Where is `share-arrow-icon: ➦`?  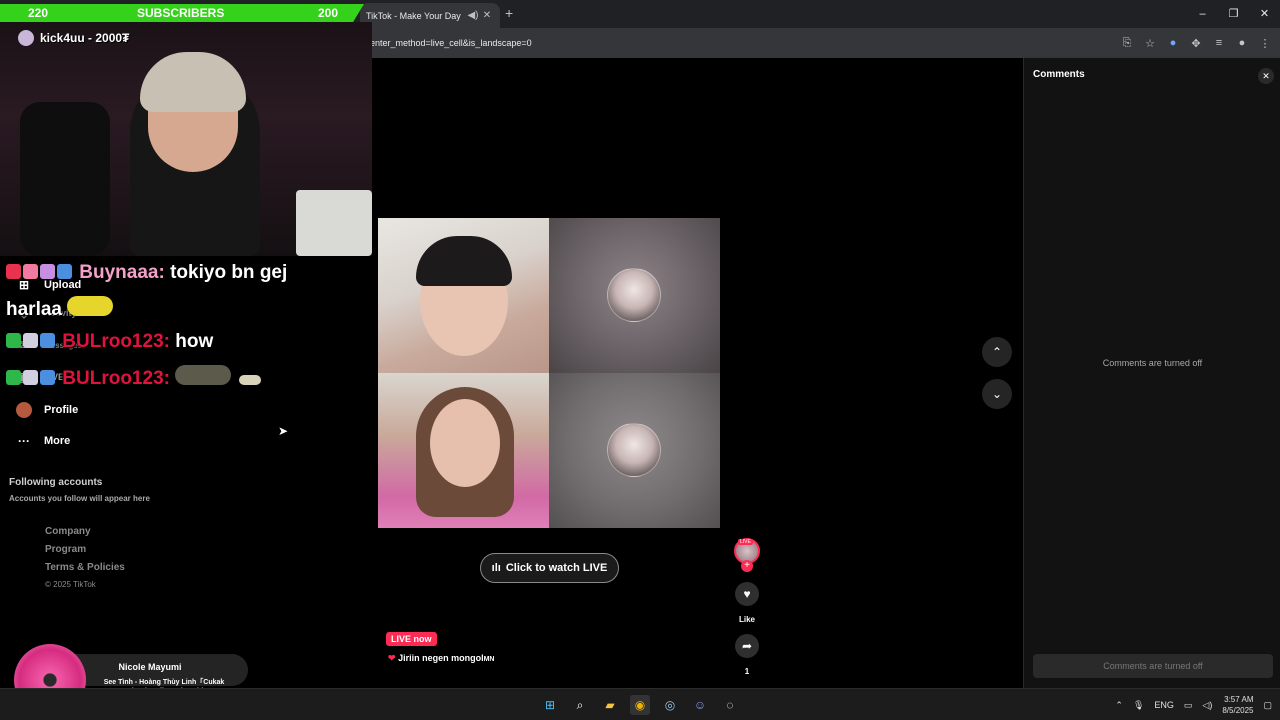
share-arrow-icon: ➦ is located at coordinates (747, 646).